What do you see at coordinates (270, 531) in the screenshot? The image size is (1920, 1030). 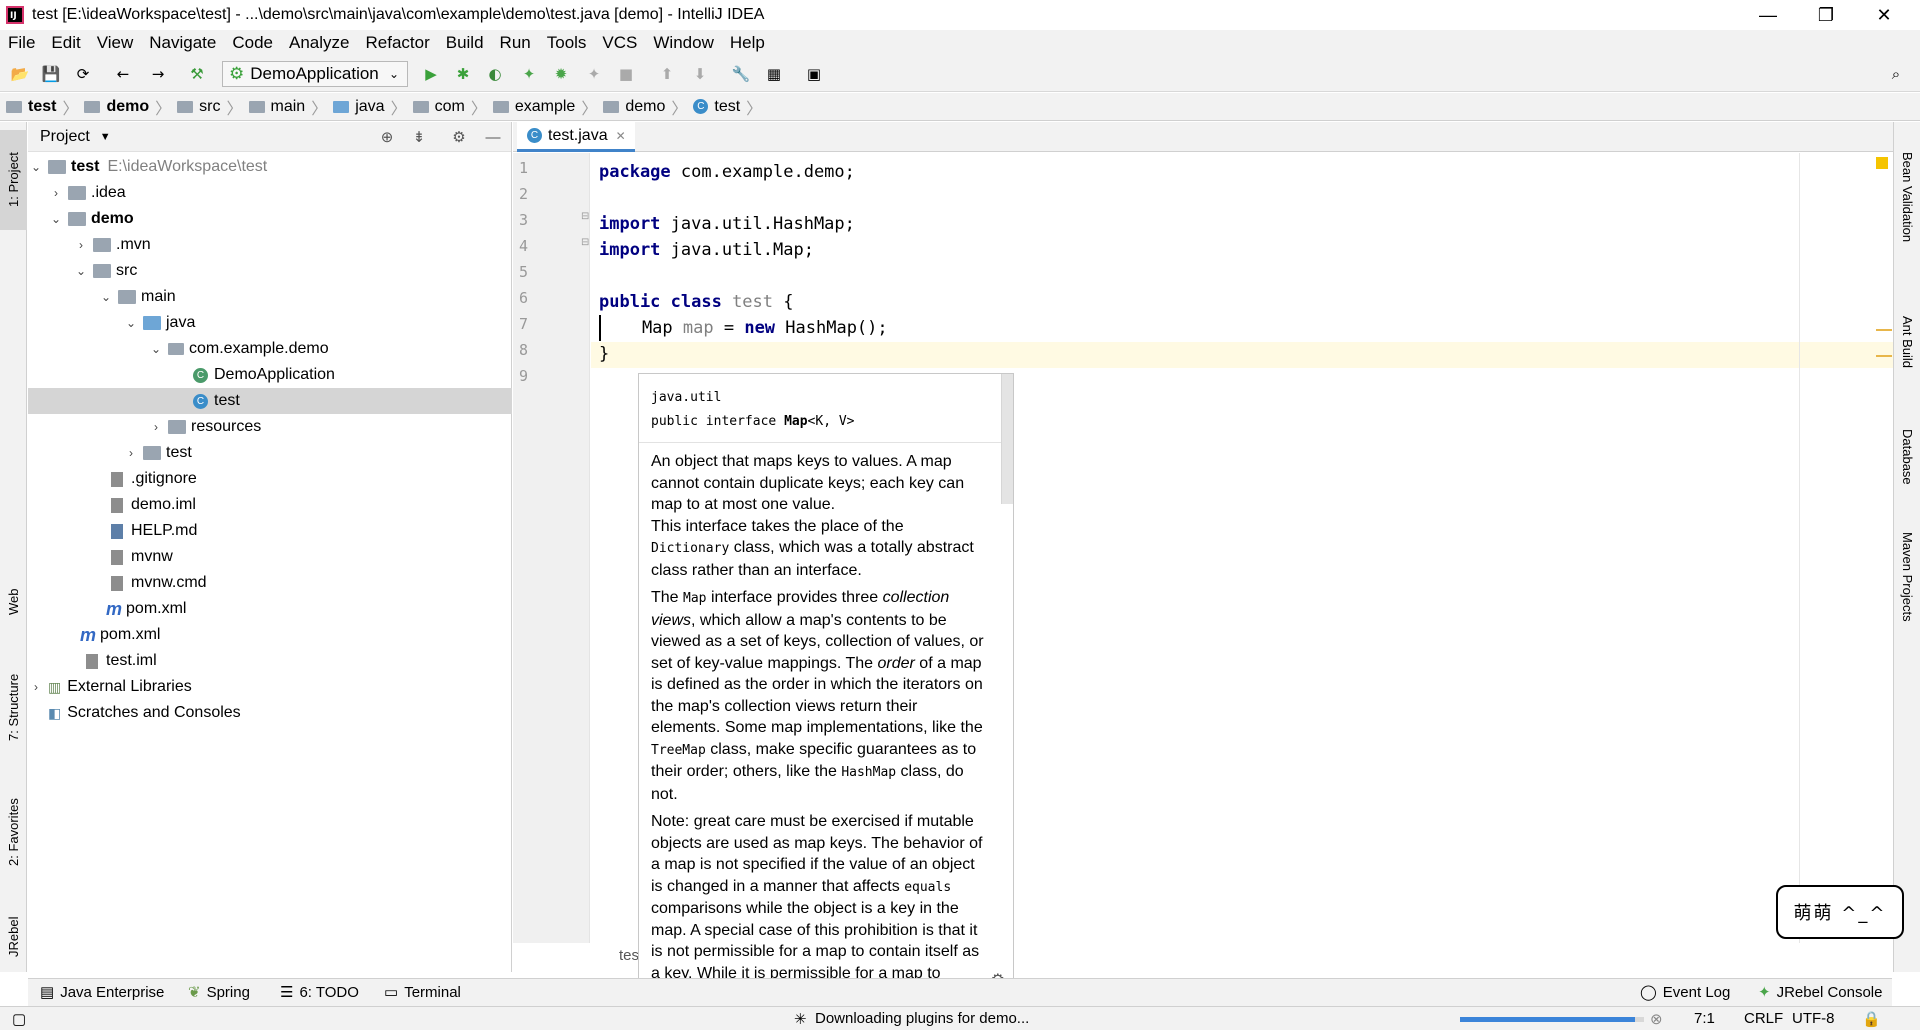 I see `tree-item-help-md: HELP.md` at bounding box center [270, 531].